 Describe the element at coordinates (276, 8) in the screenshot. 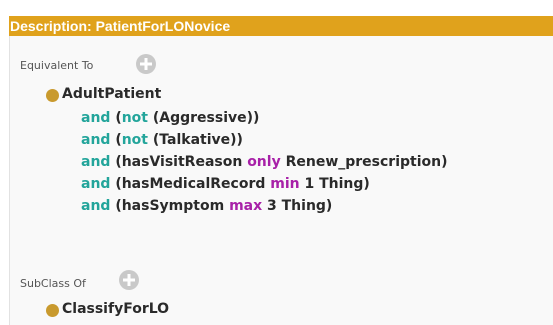

I see `top-strip` at that location.